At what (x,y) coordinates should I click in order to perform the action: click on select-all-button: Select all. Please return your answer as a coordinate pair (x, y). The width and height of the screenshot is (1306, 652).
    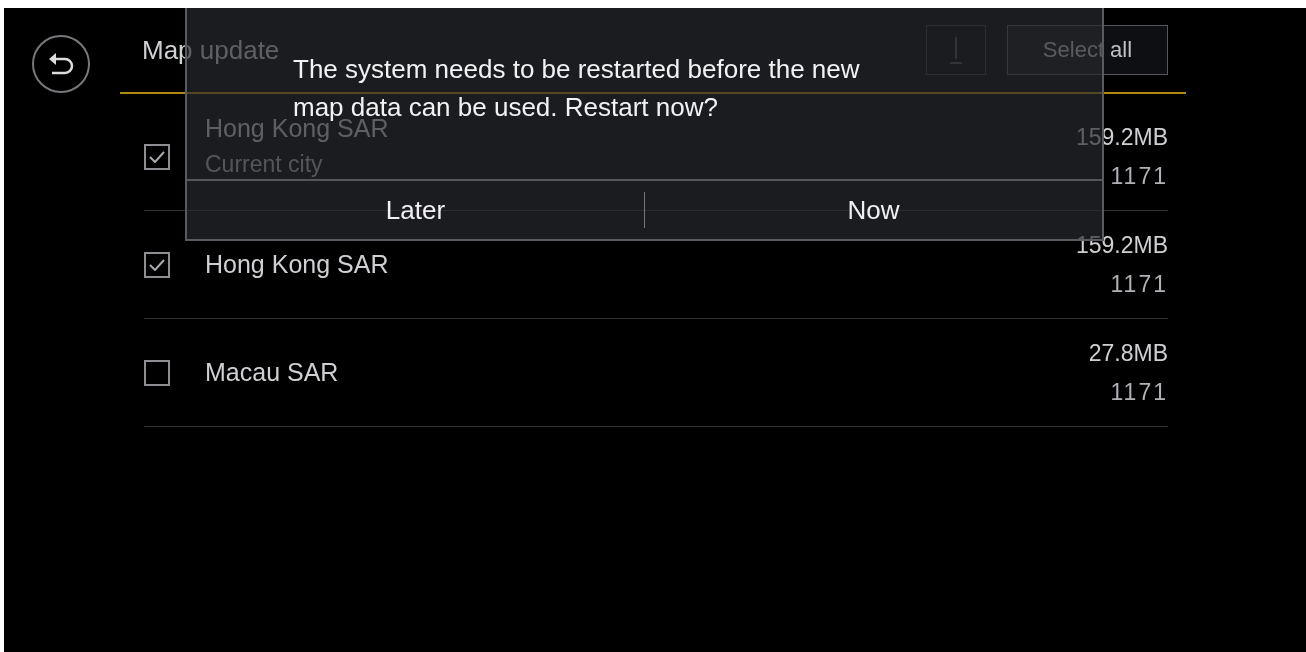
    Looking at the image, I should click on (1087, 50).